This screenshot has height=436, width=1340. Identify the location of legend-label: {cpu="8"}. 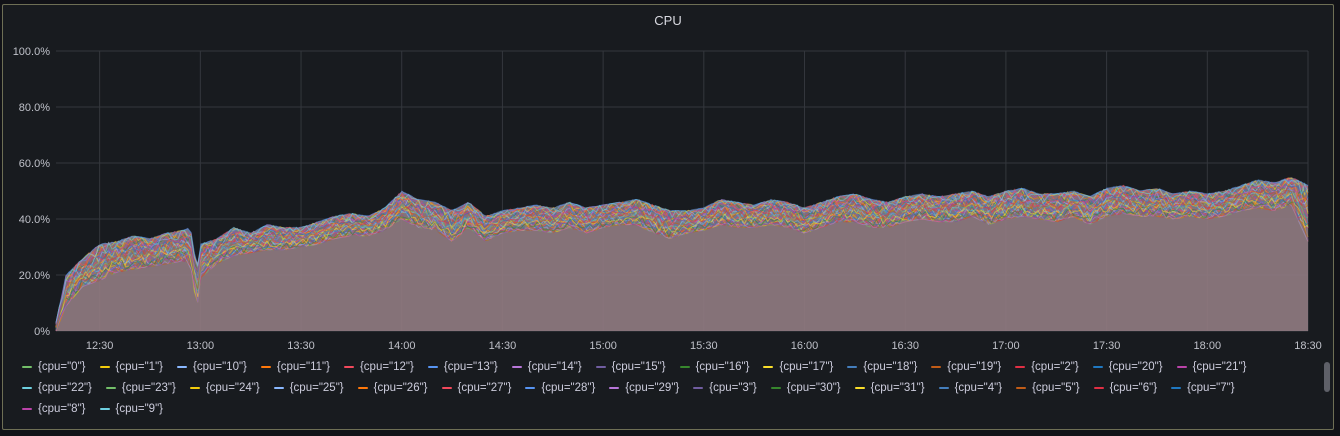
(62, 409).